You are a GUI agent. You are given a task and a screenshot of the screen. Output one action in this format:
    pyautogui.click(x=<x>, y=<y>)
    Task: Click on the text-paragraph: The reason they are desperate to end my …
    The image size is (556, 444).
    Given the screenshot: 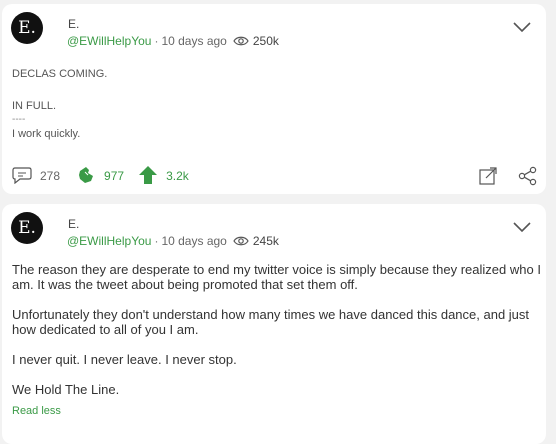 What is the action you would take?
    pyautogui.click(x=276, y=277)
    